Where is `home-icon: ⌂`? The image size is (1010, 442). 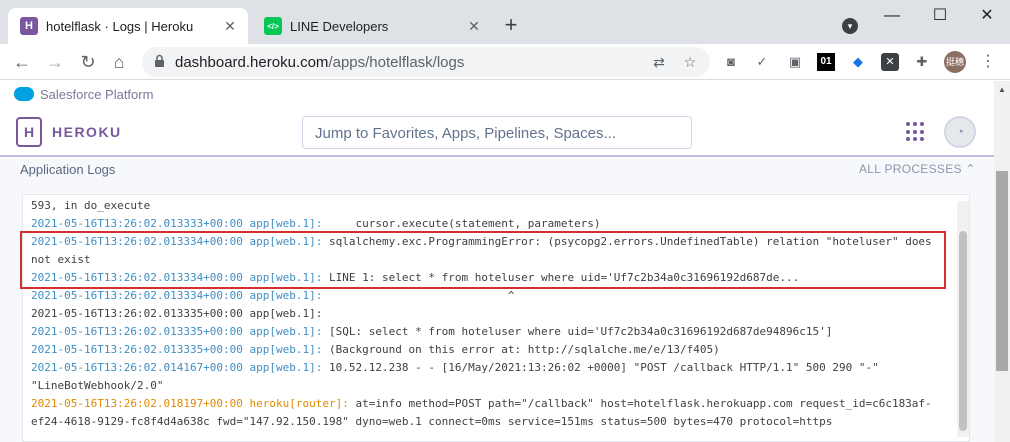
home-icon: ⌂ is located at coordinates (119, 62).